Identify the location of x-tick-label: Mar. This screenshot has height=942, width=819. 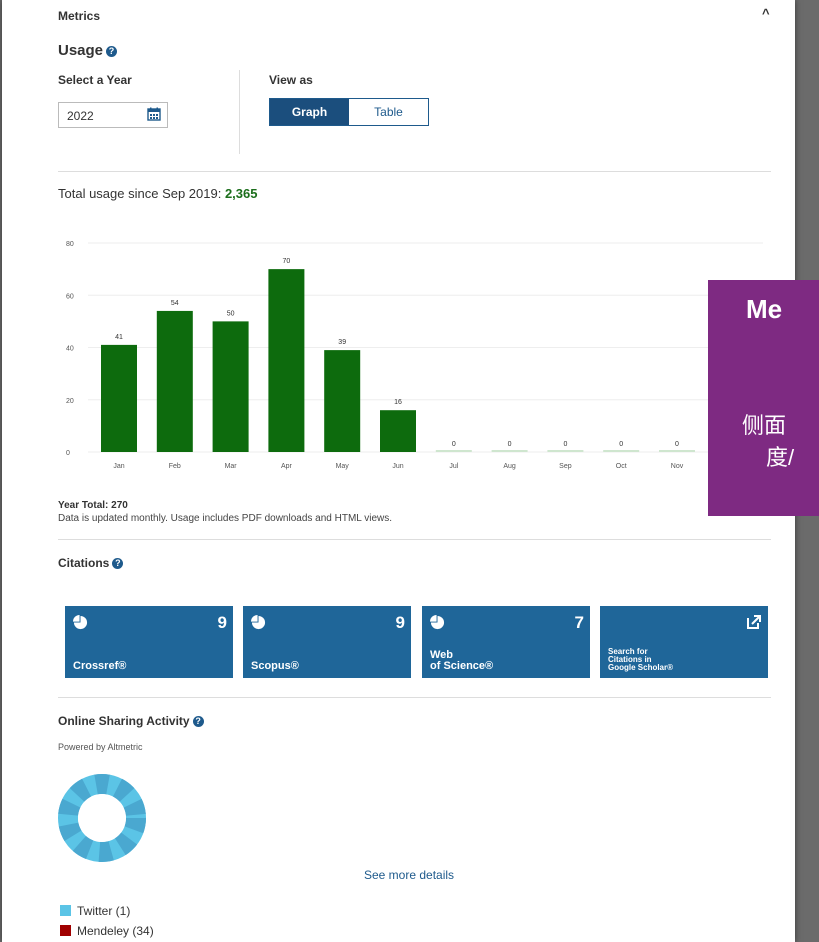
(231, 466).